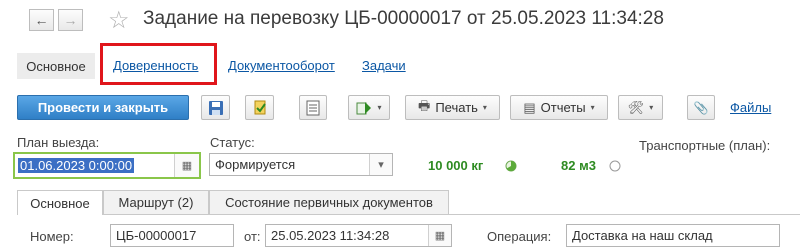 Image resolution: width=800 pixels, height=251 pixels. Describe the element at coordinates (456, 165) in the screenshot. I see `weight-value: 10 000 кг` at that location.